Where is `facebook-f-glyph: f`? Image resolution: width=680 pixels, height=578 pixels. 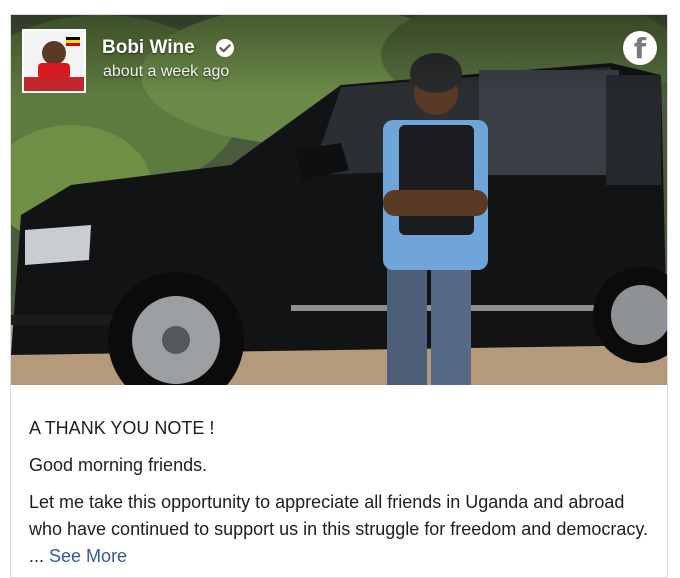 facebook-f-glyph: f is located at coordinates (640, 48).